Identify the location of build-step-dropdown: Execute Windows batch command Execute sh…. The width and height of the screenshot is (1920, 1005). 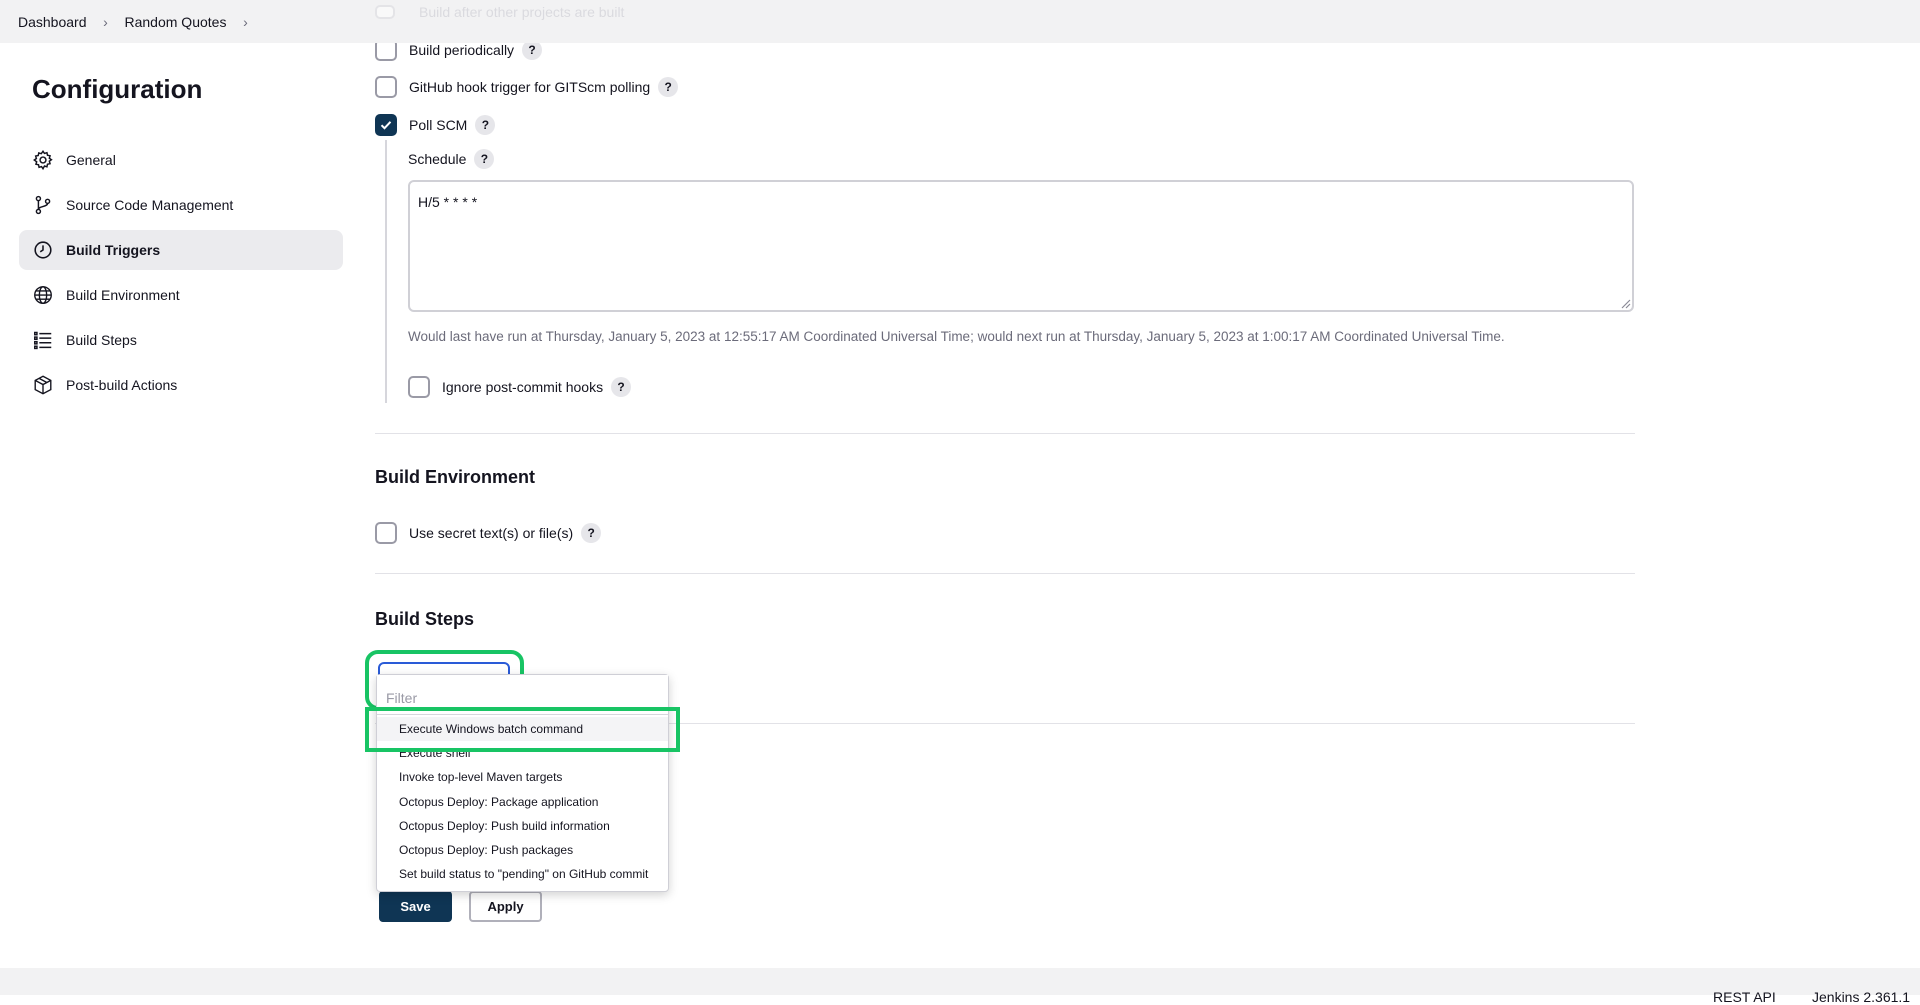
(522, 783).